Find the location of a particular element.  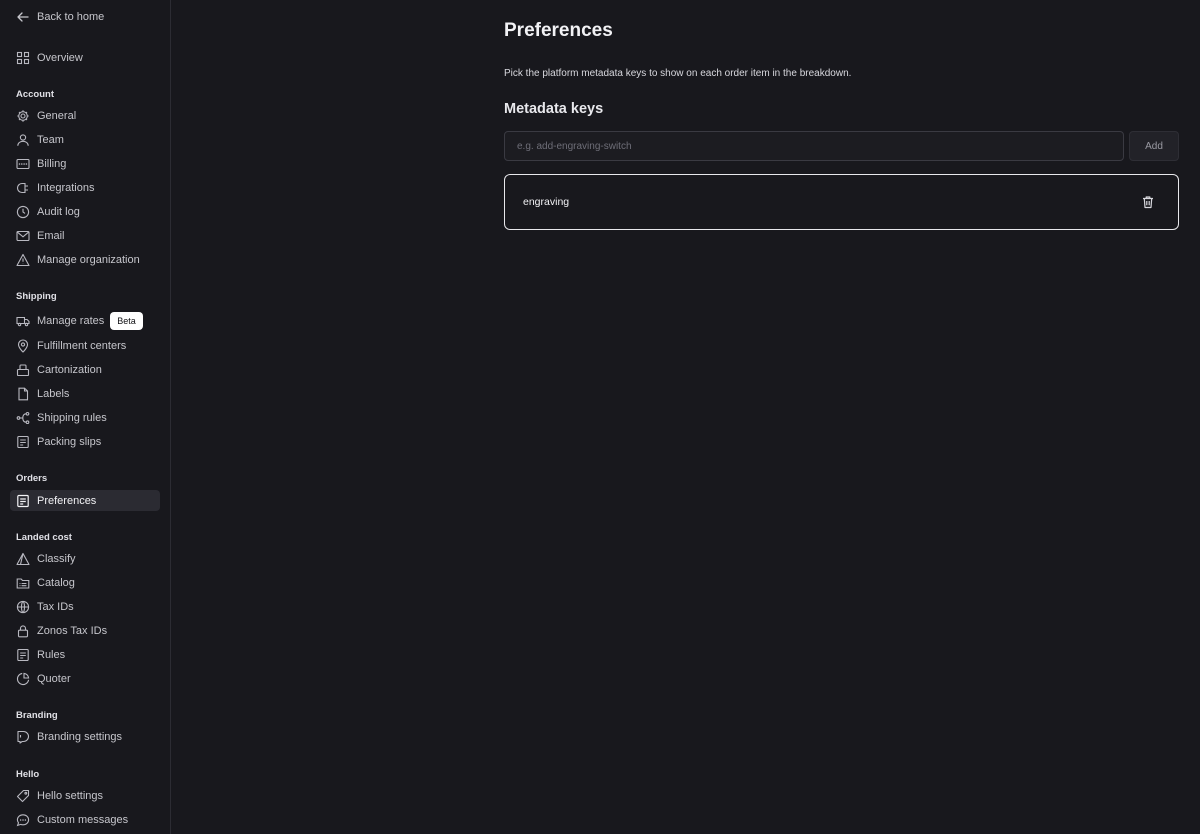

brand-shape-icon is located at coordinates (23, 737).